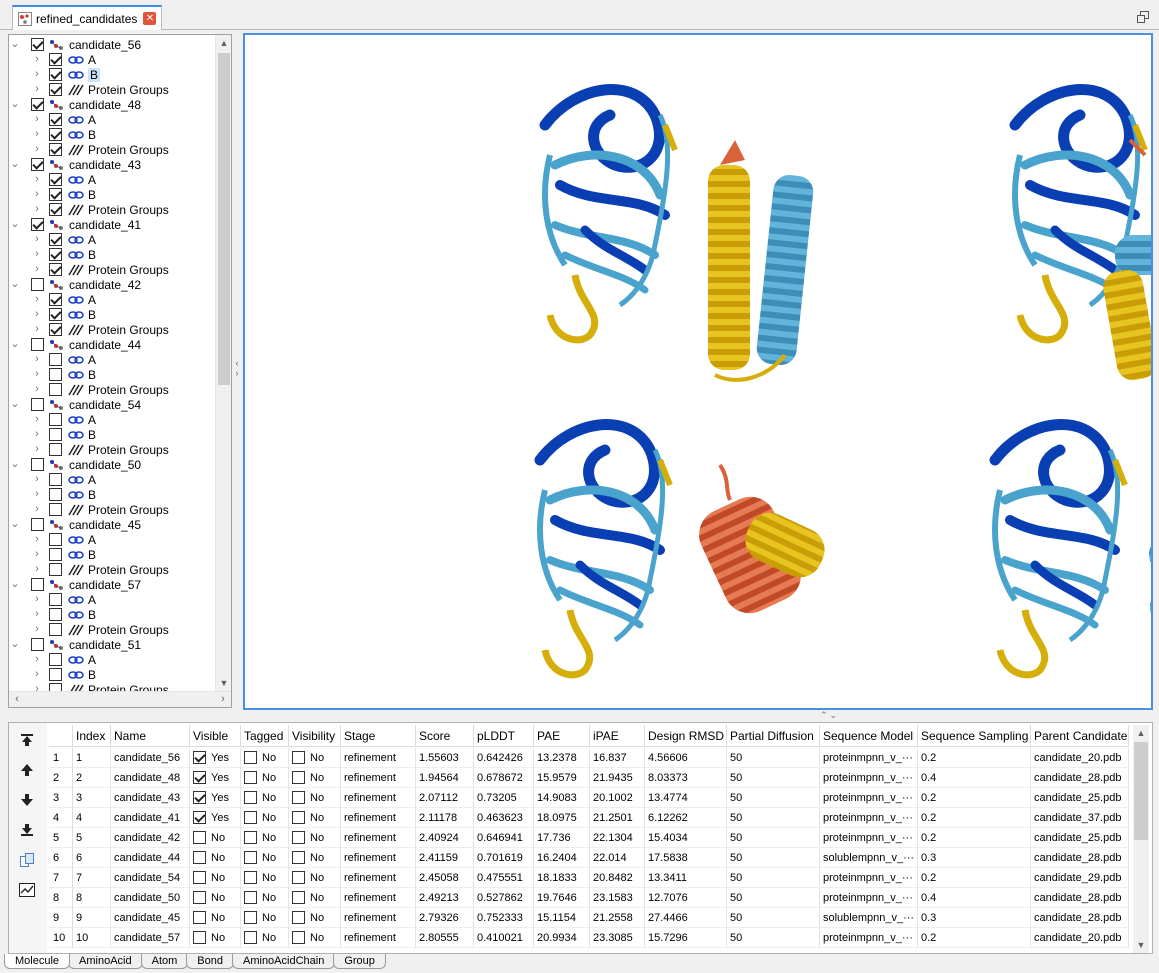  Describe the element at coordinates (150, 736) in the screenshot. I see `column-header: Name` at that location.